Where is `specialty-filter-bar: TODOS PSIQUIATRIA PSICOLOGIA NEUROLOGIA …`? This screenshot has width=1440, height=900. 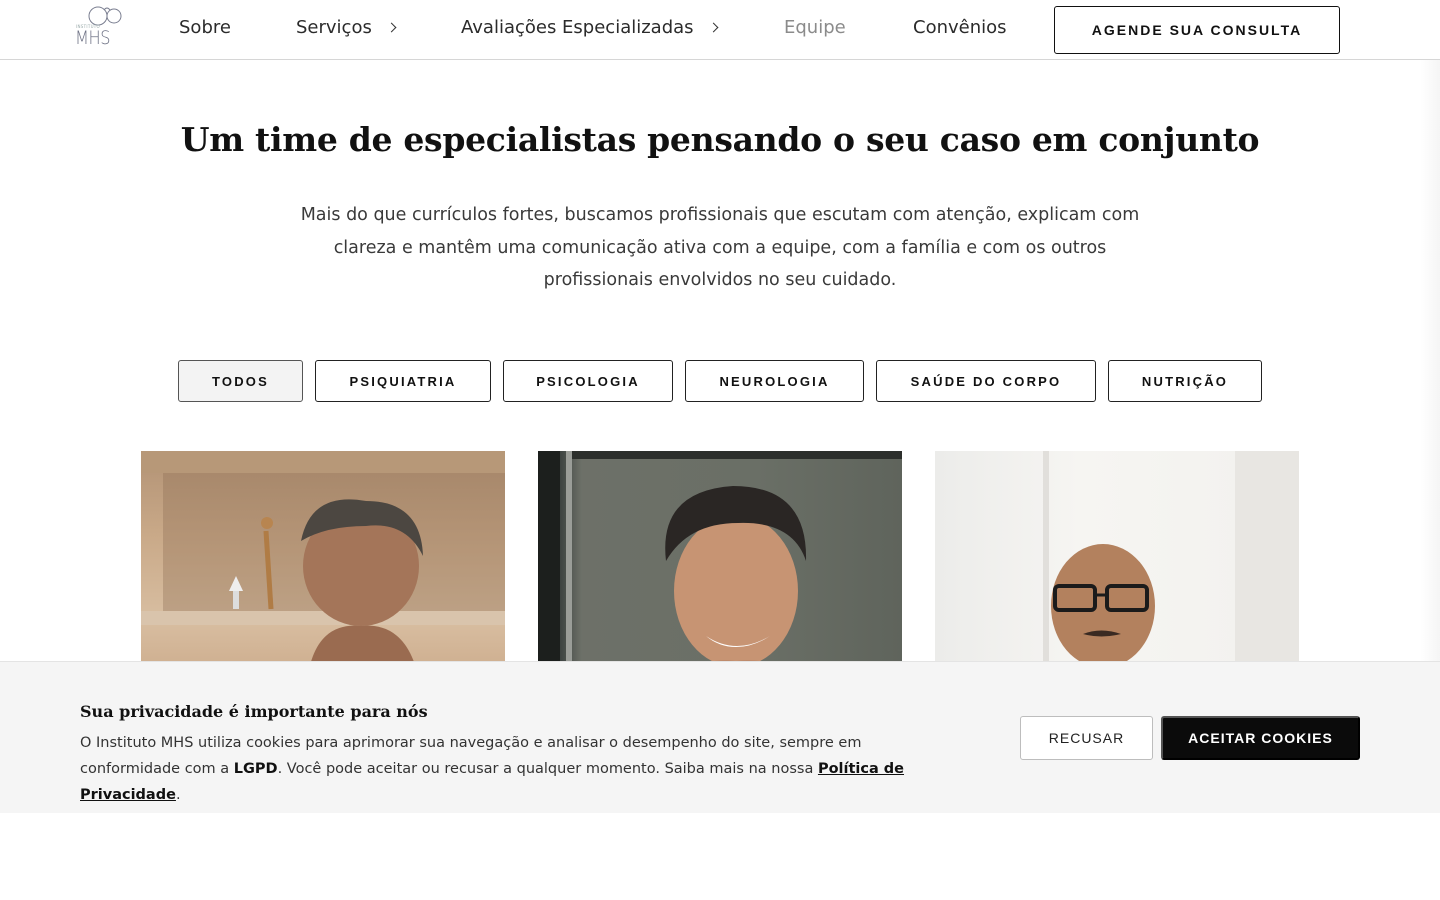 specialty-filter-bar: TODOS PSIQUIATRIA PSICOLOGIA NEUROLOGIA … is located at coordinates (720, 381).